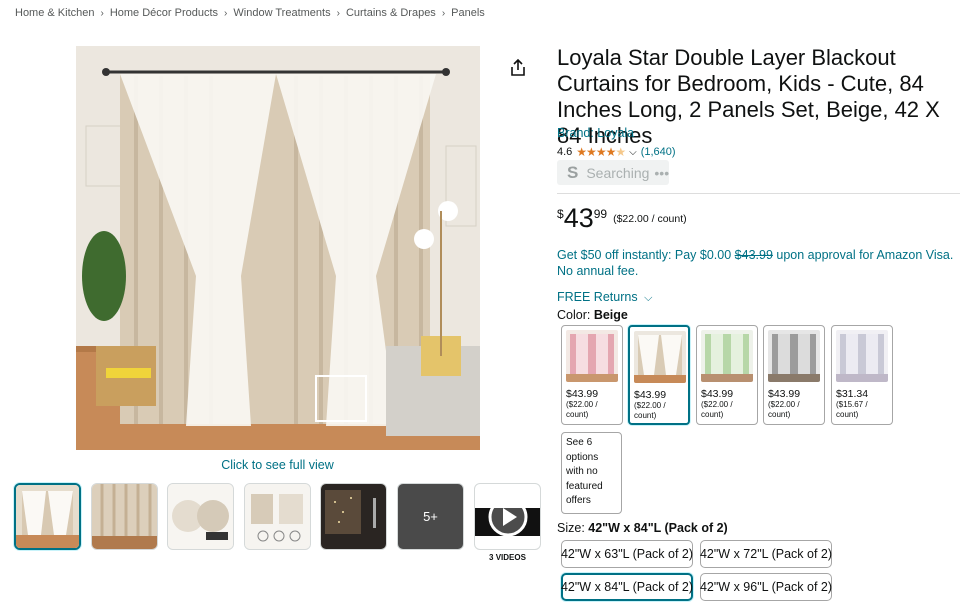  I want to click on star-rating-icon: ★★★★★, so click(601, 152).